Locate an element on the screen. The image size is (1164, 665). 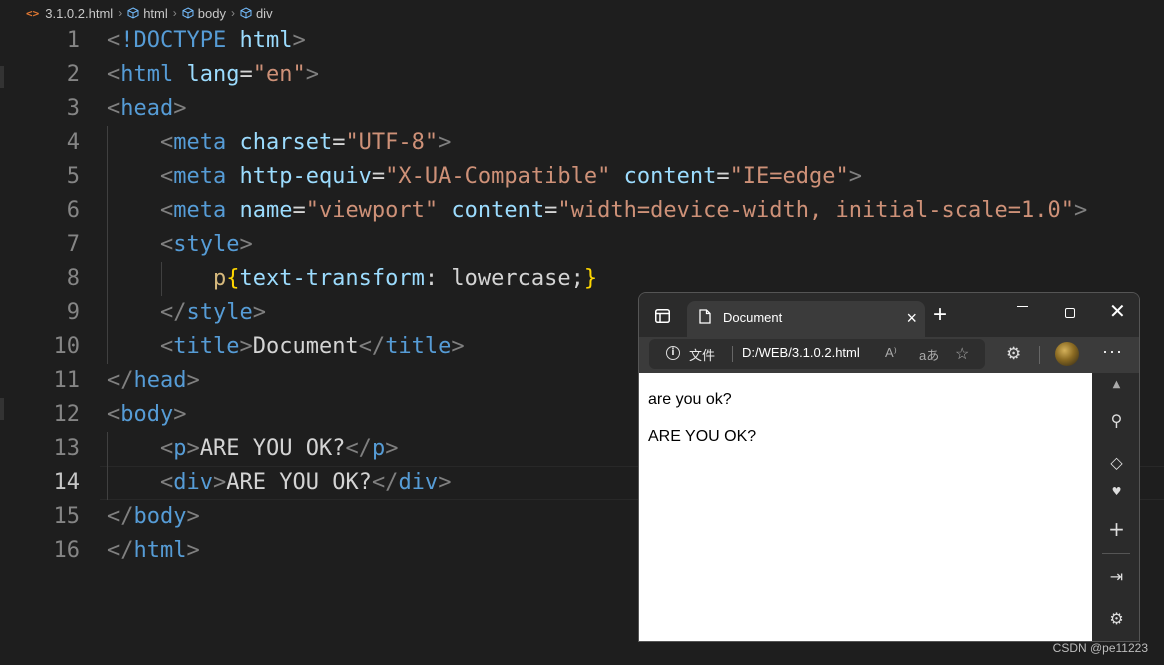
code-line: 7 <style> is located at coordinates (582, 245).